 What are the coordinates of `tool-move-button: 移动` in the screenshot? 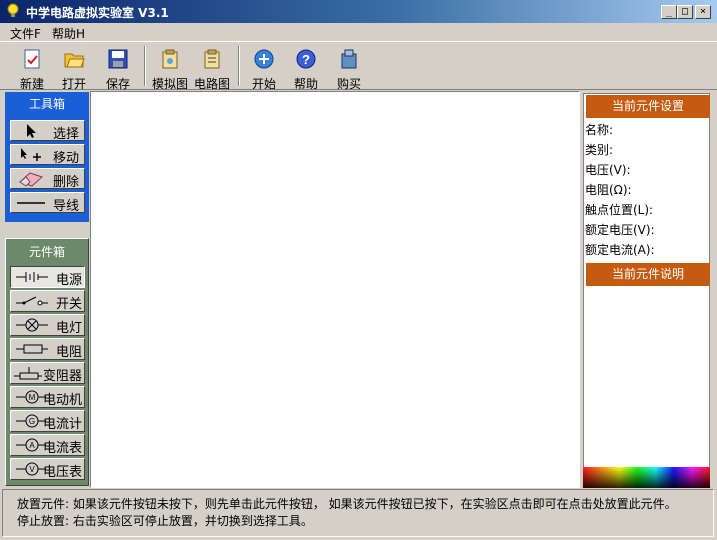 It's located at (47, 155).